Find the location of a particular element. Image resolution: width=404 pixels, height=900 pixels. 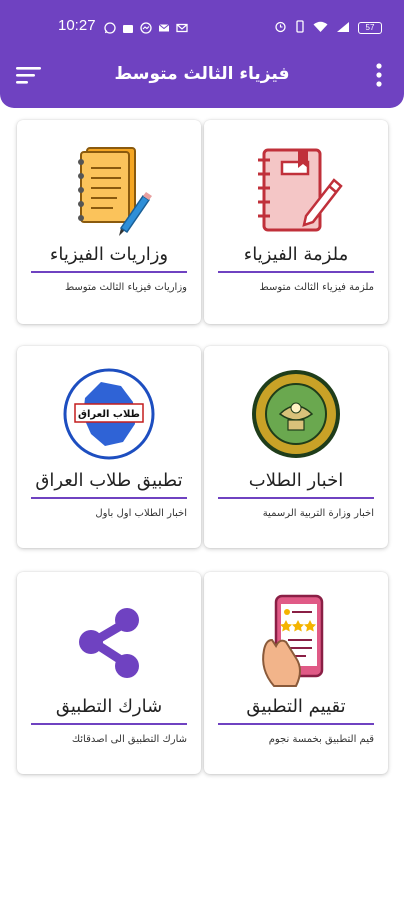

notebook-pen-icon is located at coordinates (296, 188).